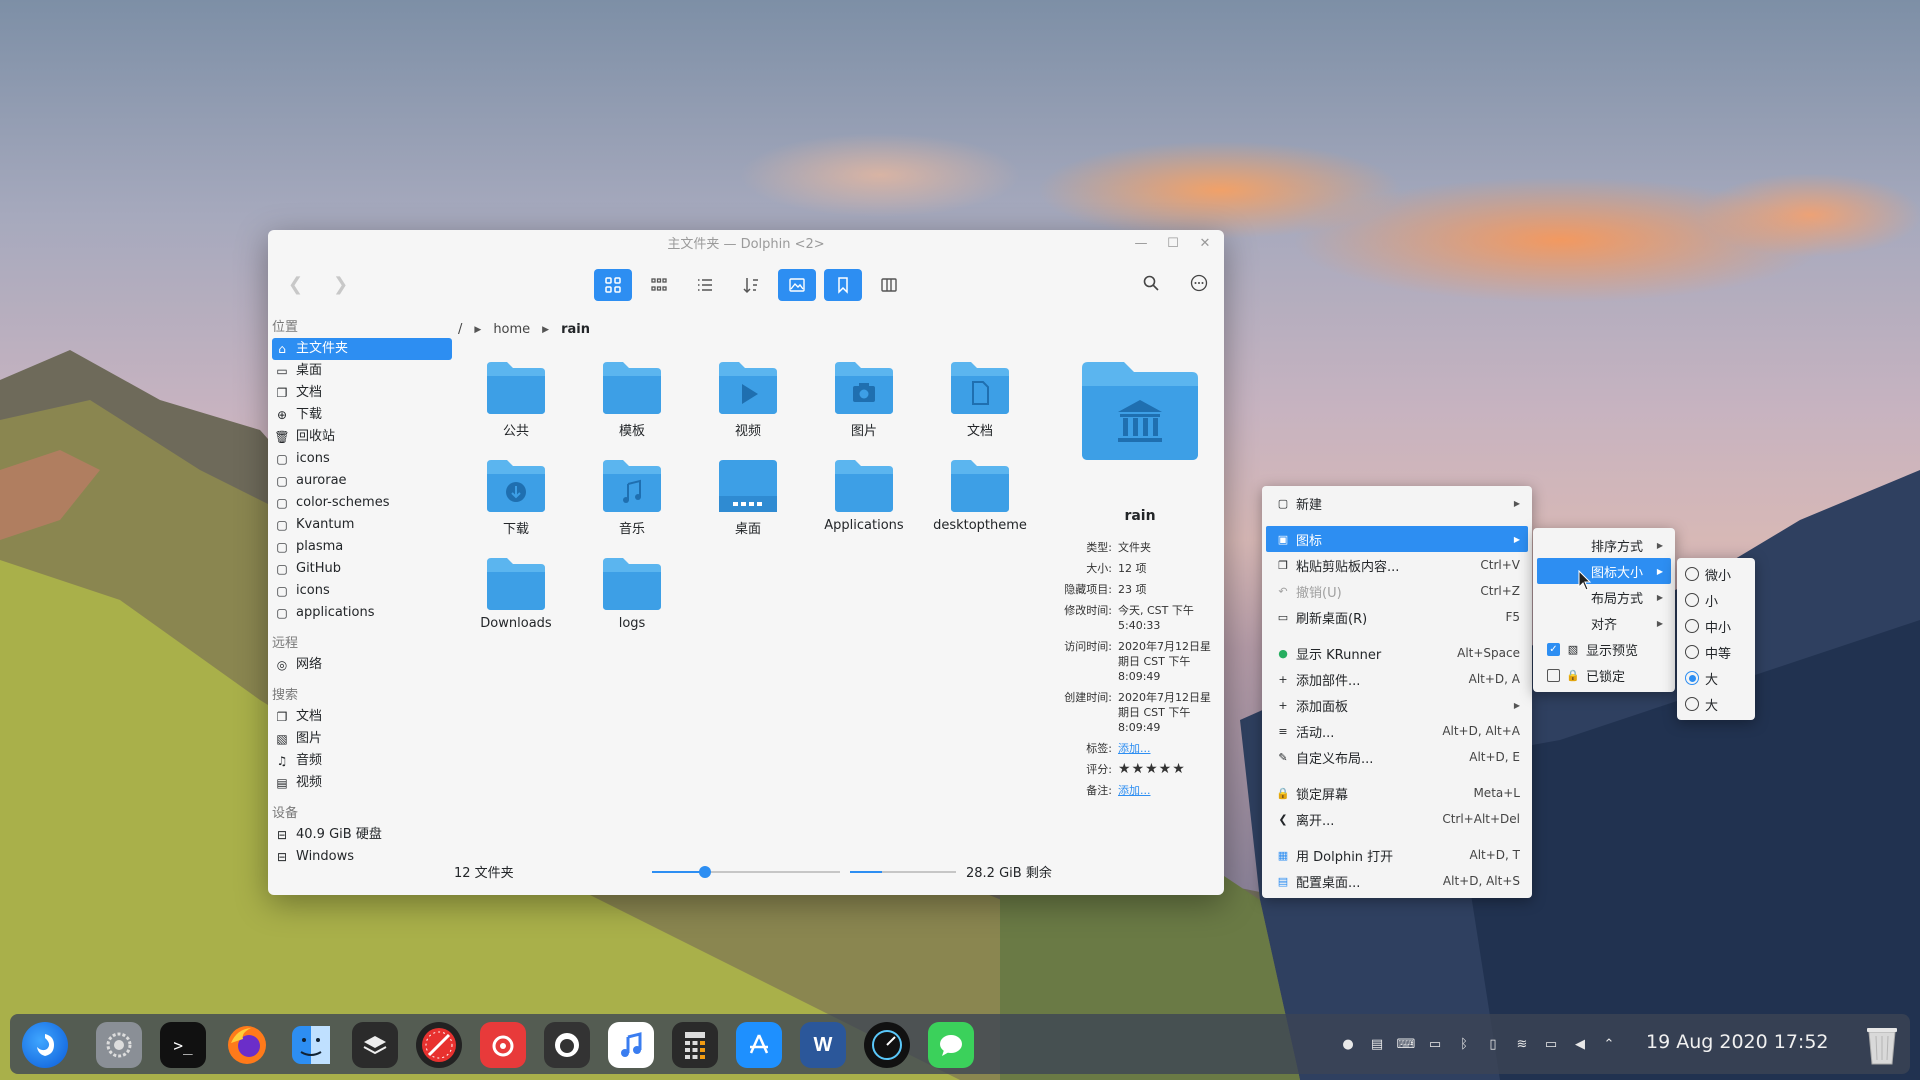 This screenshot has height=1080, width=1920. What do you see at coordinates (362, 415) in the screenshot?
I see `sidebar-item-downloads: ⊕ 下载` at bounding box center [362, 415].